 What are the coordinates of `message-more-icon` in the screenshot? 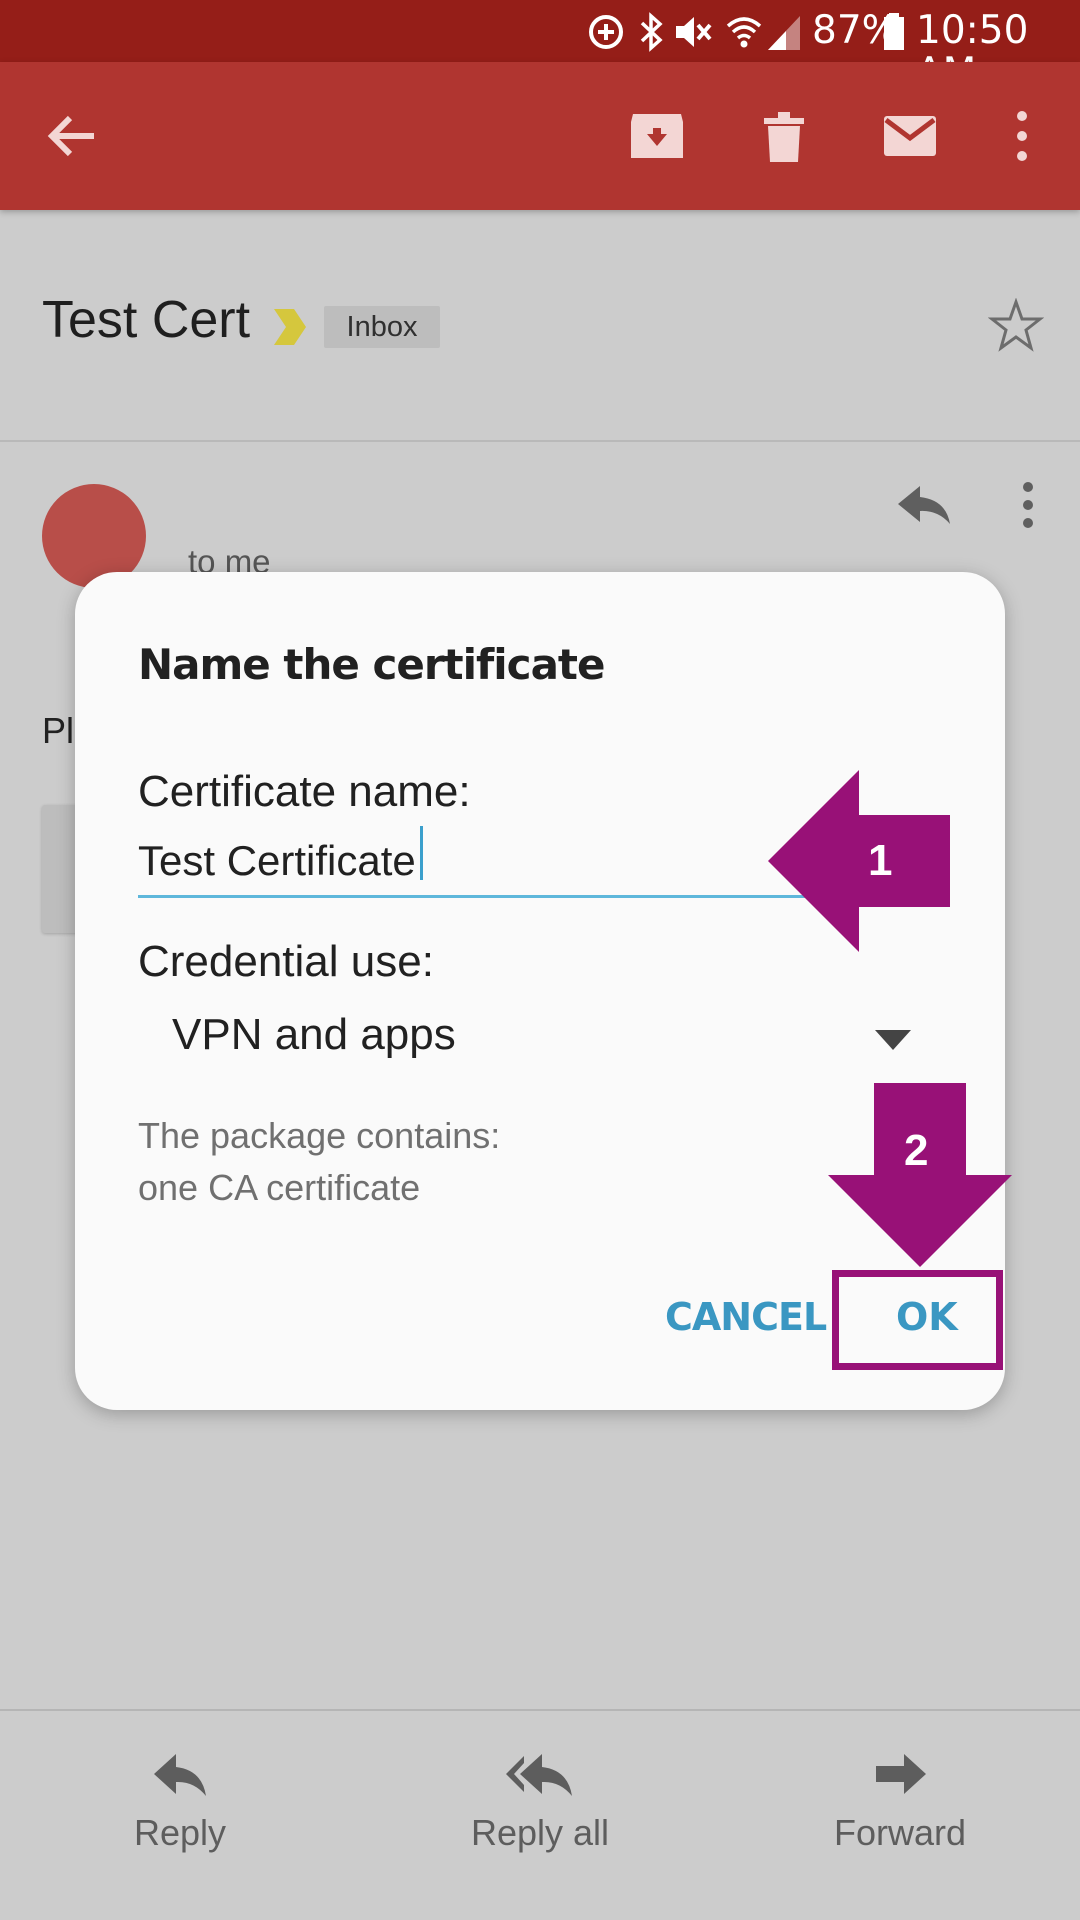 It's located at (1028, 505).